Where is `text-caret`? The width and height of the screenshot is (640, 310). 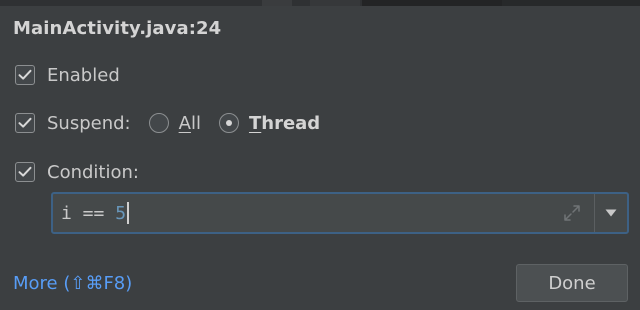
text-caret is located at coordinates (128, 213).